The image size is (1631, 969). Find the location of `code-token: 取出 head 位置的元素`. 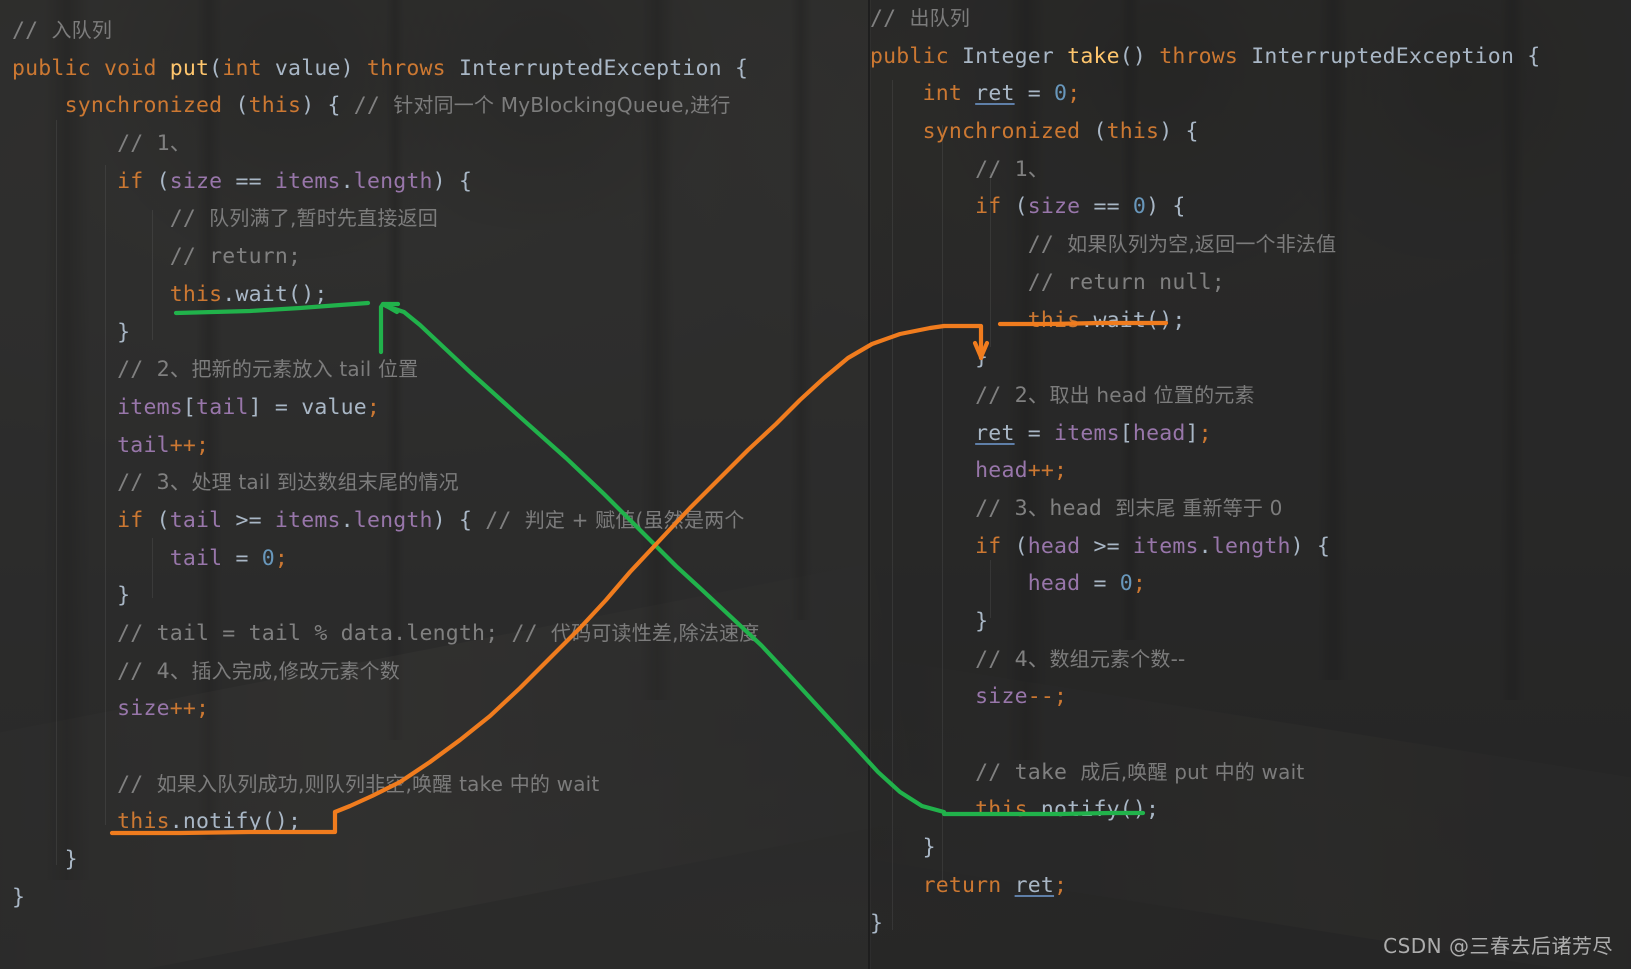

code-token: 取出 head 位置的元素 is located at coordinates (1152, 394).